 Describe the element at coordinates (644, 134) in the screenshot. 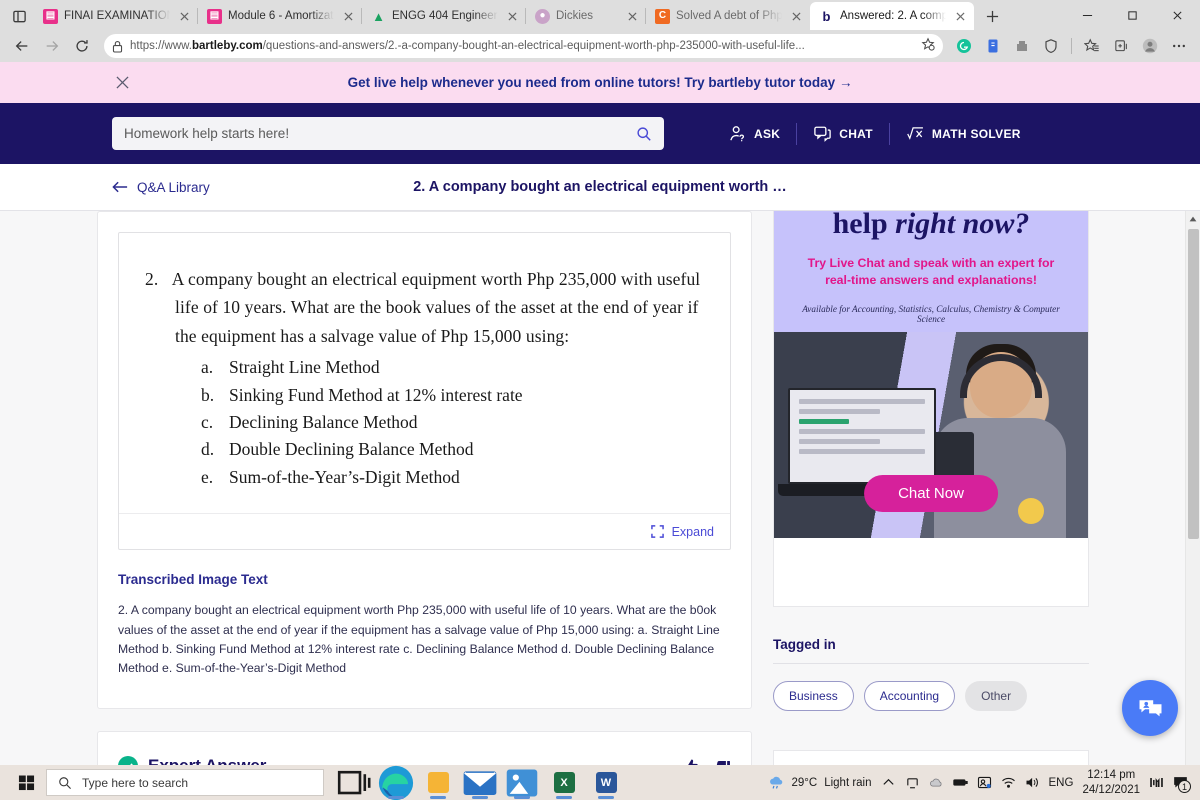

I see `search-icon` at that location.